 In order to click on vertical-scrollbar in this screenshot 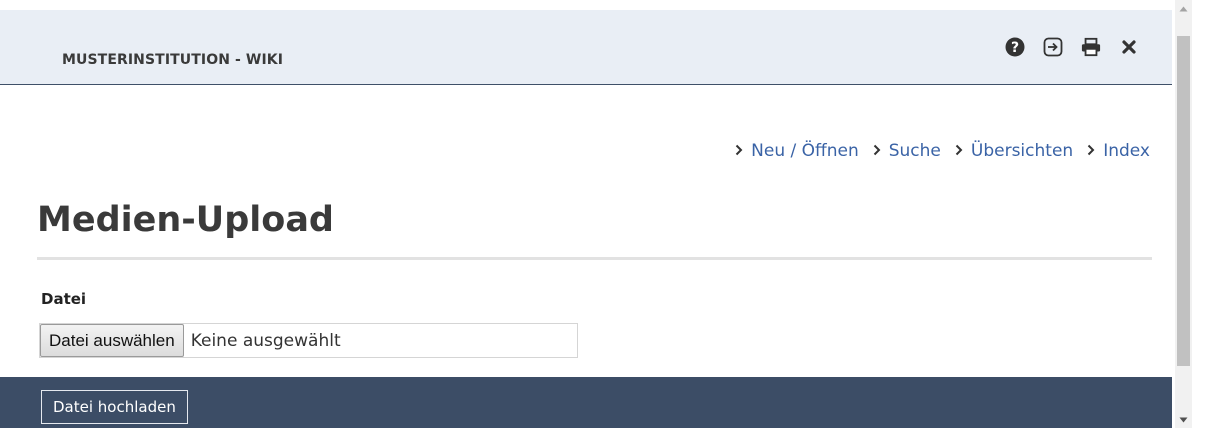, I will do `click(1183, 214)`.